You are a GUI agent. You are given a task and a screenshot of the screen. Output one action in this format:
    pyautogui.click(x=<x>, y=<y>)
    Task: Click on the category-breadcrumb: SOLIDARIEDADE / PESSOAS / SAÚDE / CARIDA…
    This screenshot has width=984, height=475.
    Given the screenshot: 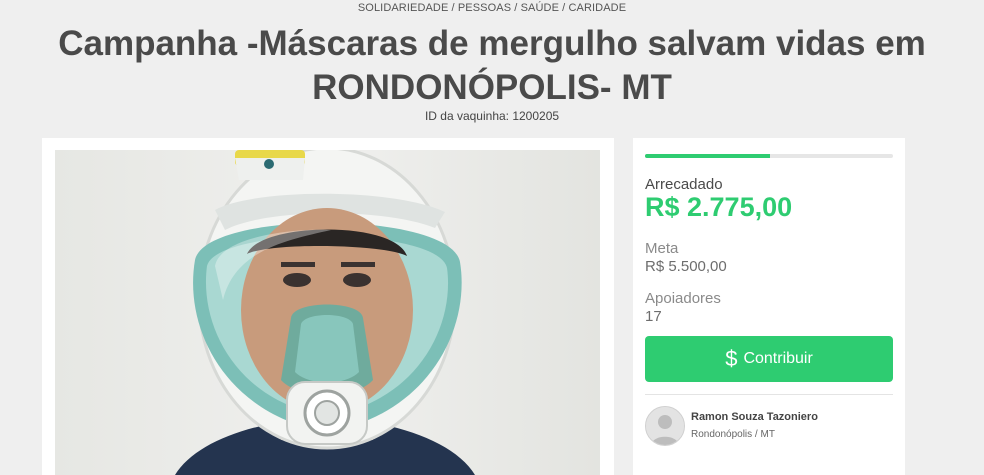 What is the action you would take?
    pyautogui.click(x=492, y=8)
    